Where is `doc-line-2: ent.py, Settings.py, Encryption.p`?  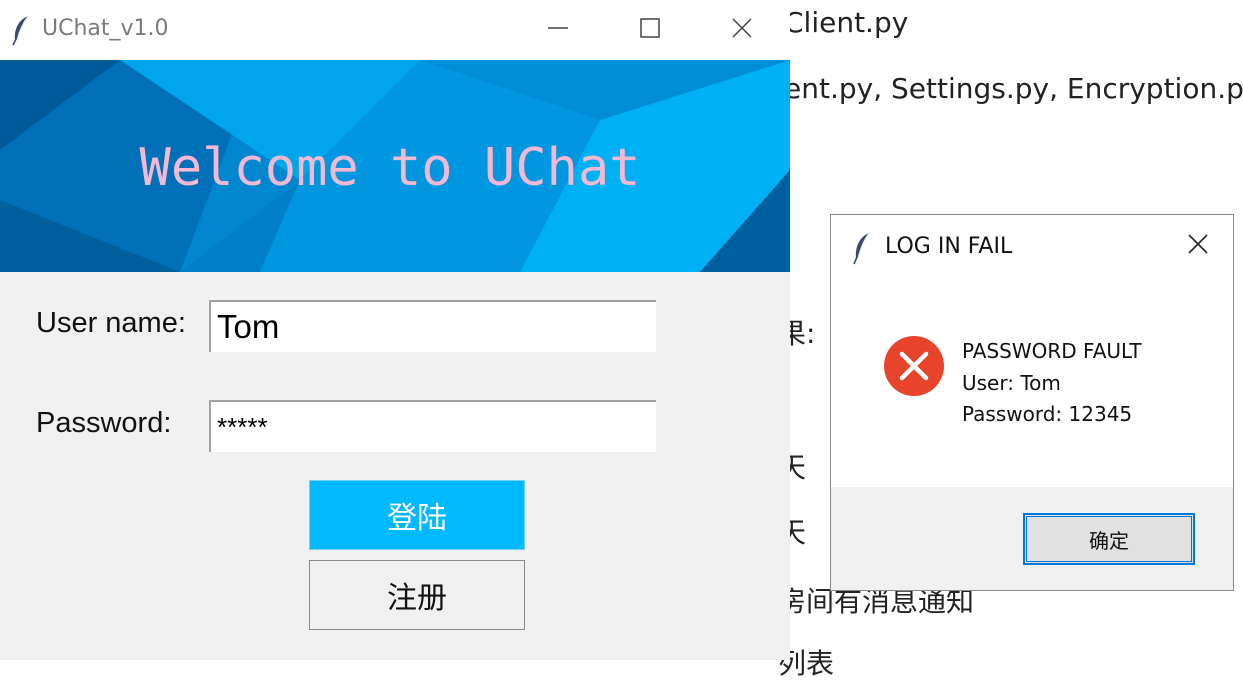 doc-line-2: ent.py, Settings.py, Encryption.p is located at coordinates (1013, 88).